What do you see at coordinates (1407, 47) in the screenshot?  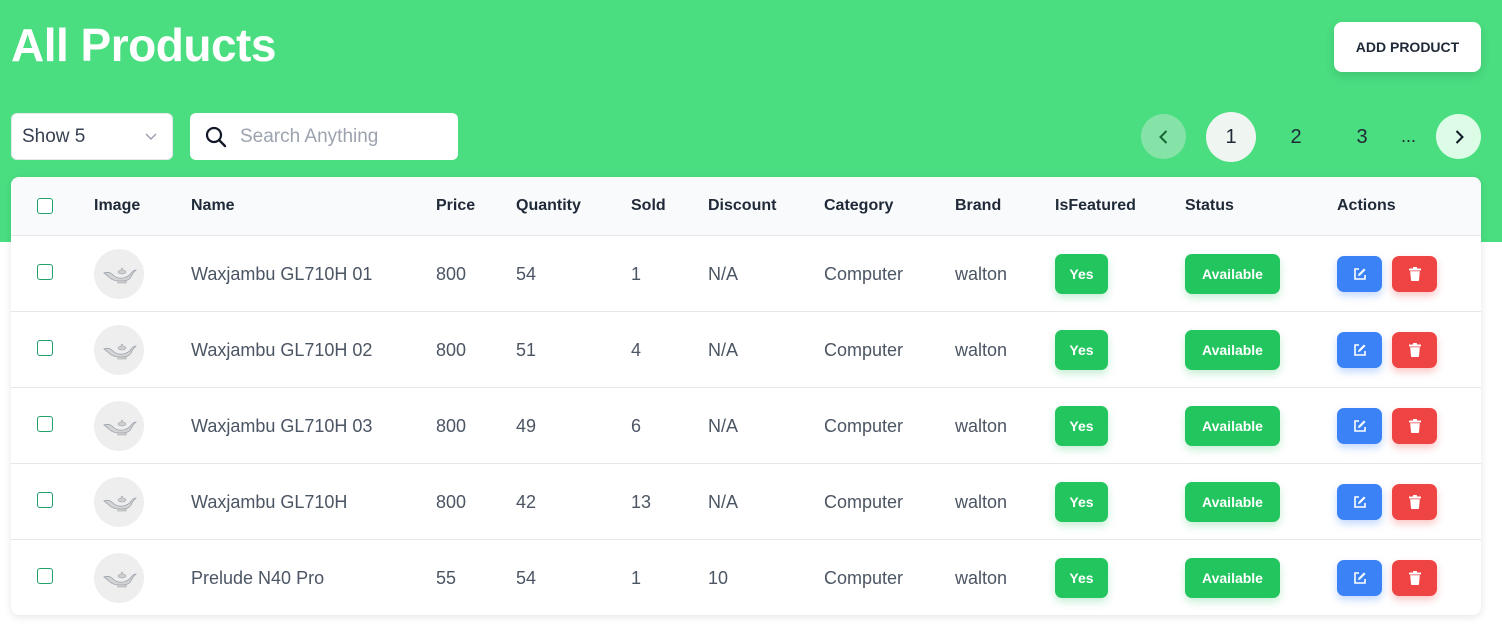 I see `add-product-button: ADD PRODUCT` at bounding box center [1407, 47].